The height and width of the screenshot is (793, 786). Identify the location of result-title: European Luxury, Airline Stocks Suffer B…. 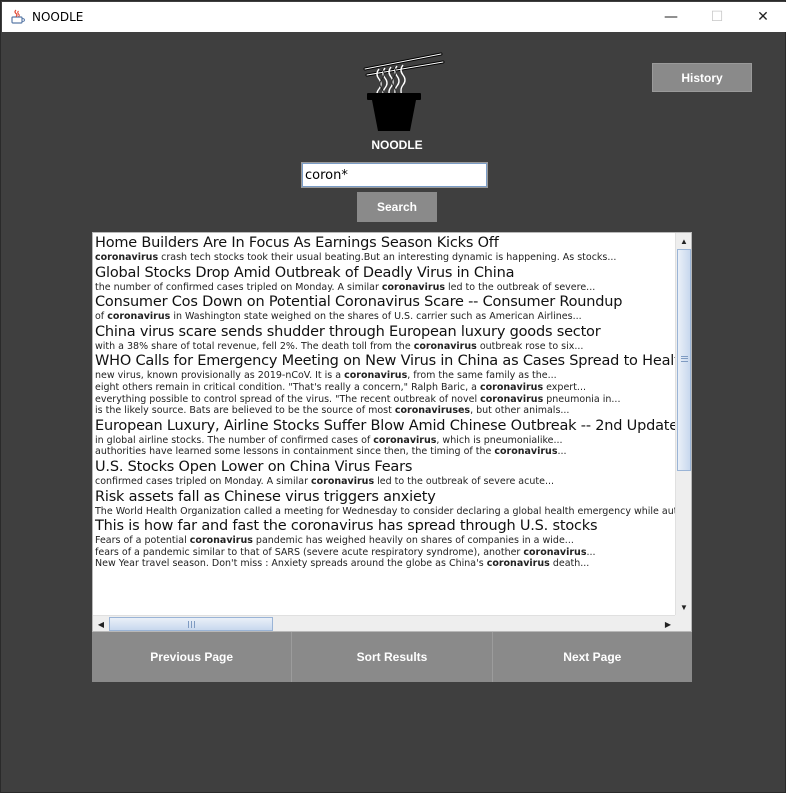
(385, 426).